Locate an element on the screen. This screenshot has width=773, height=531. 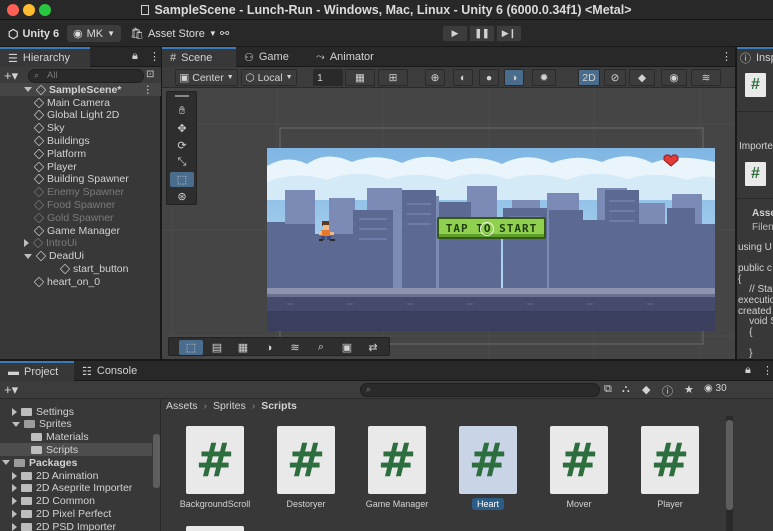
project-folder-item: 2D Common is located at coordinates (76, 501).